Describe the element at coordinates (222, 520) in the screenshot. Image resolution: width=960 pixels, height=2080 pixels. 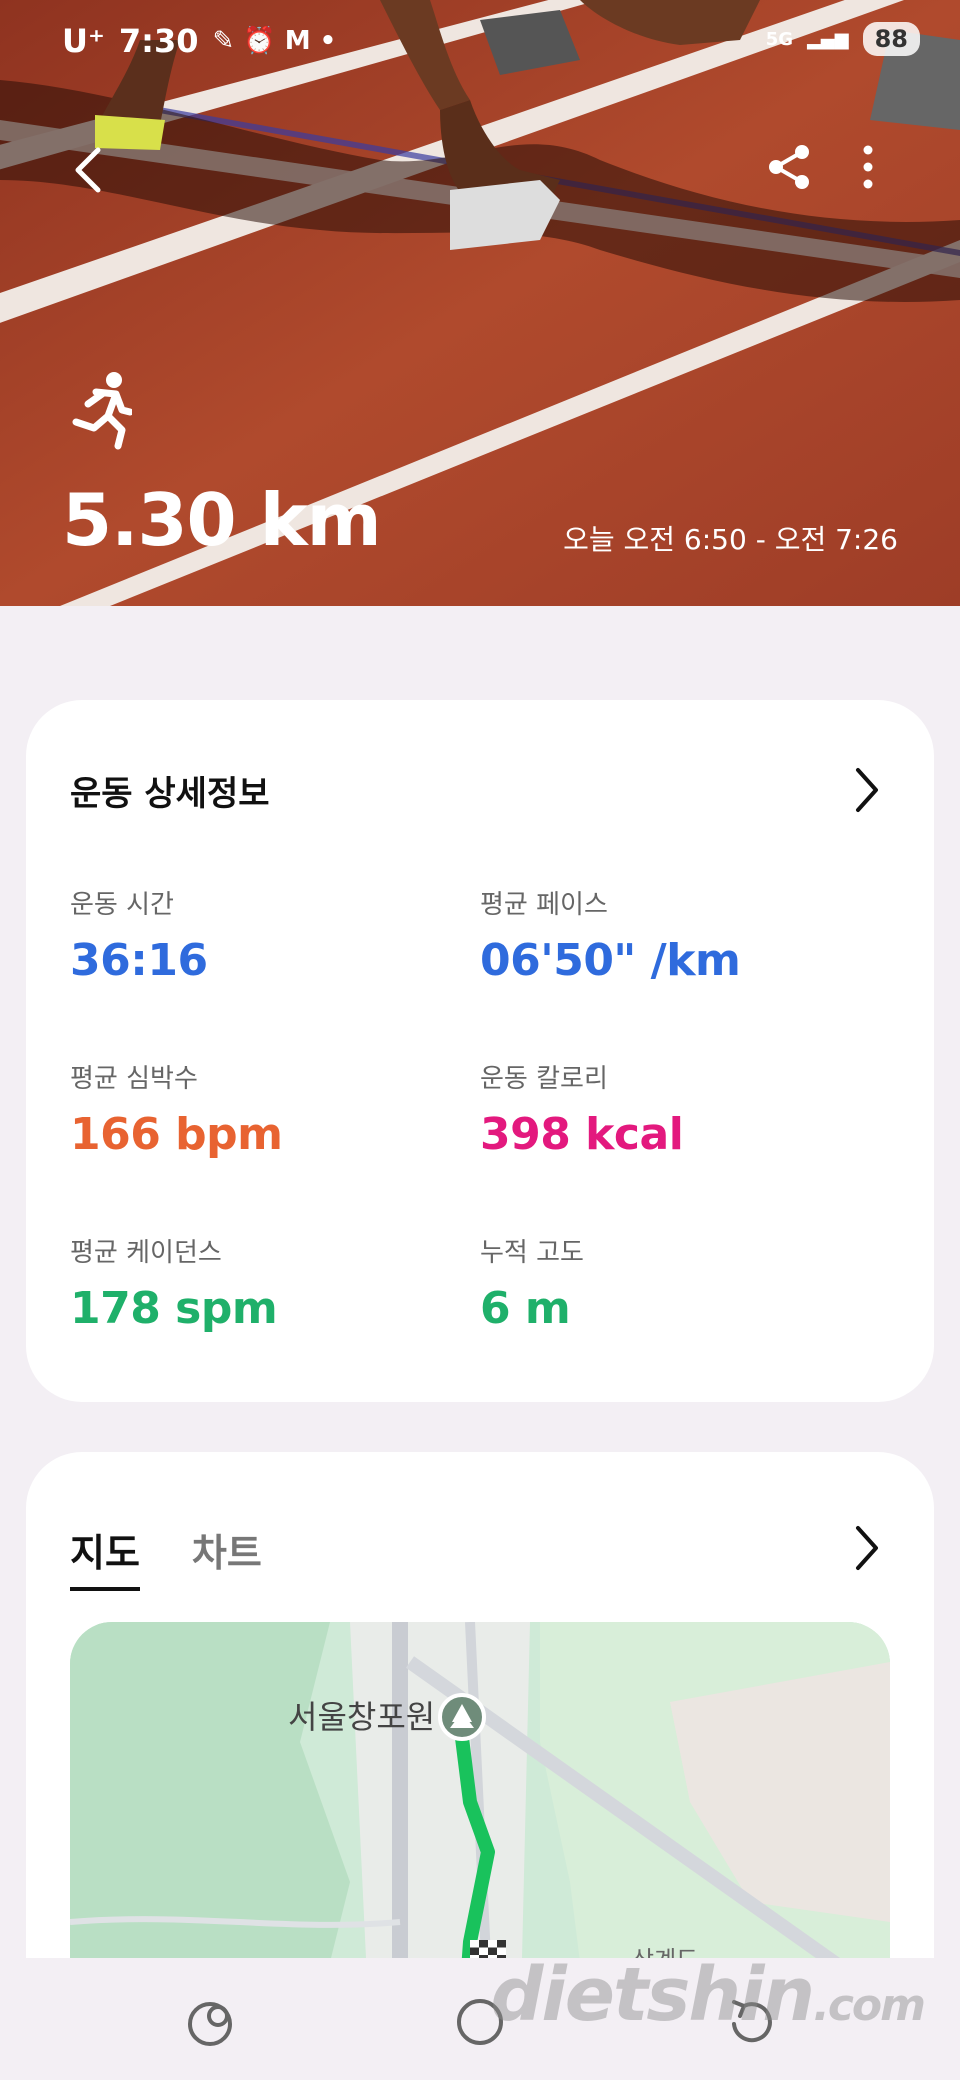
I see `distance-value: 5.30 km` at that location.